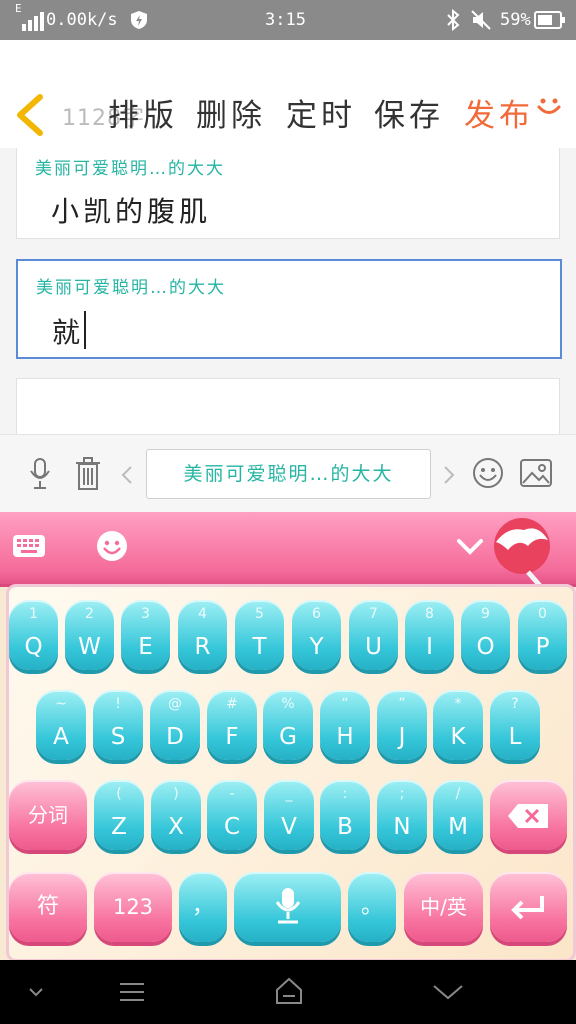 Image resolution: width=576 pixels, height=1024 pixels. Describe the element at coordinates (288, 704) in the screenshot. I see `key-g-sub: %` at that location.